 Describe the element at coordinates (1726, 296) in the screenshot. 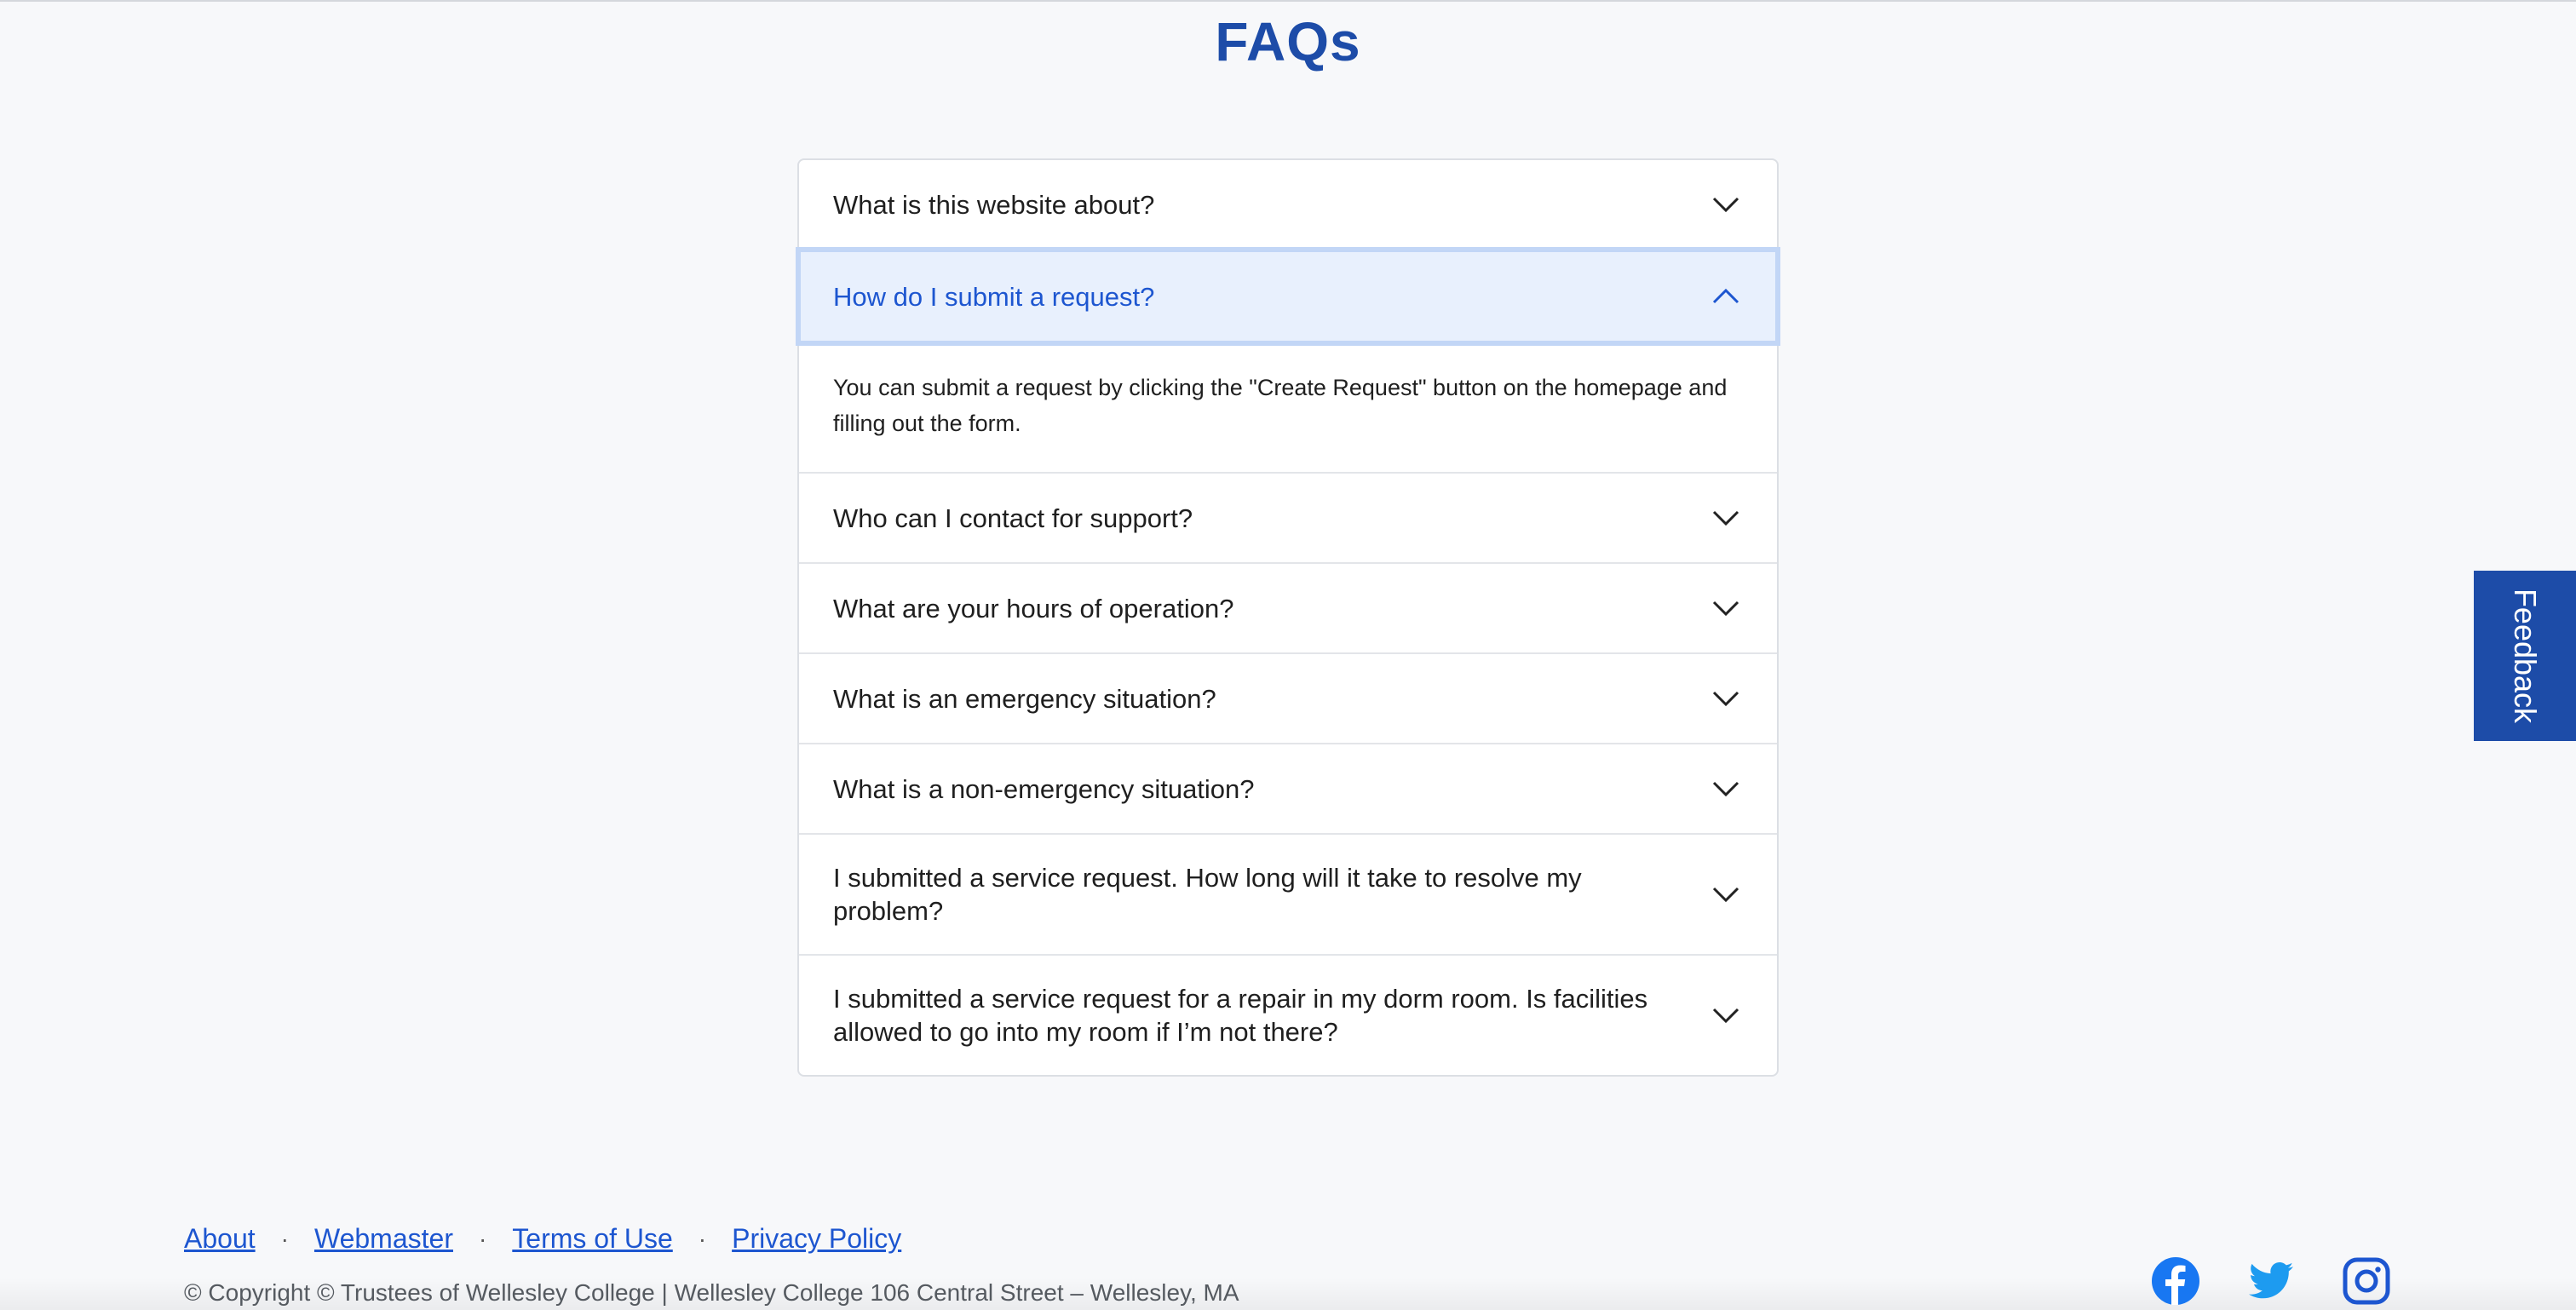

I see `chevron-up-icon` at that location.